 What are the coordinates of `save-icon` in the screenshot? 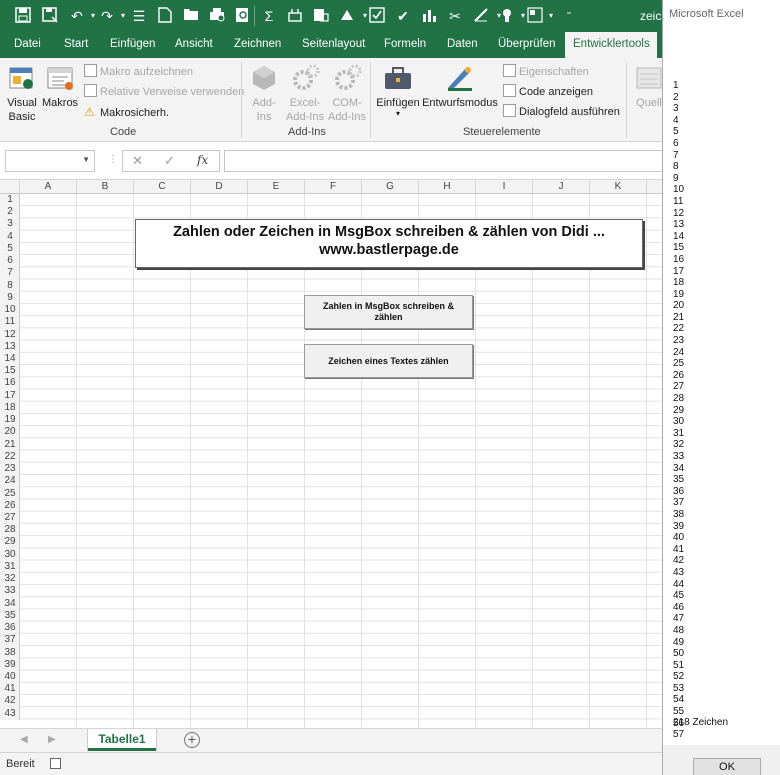 It's located at (23, 16).